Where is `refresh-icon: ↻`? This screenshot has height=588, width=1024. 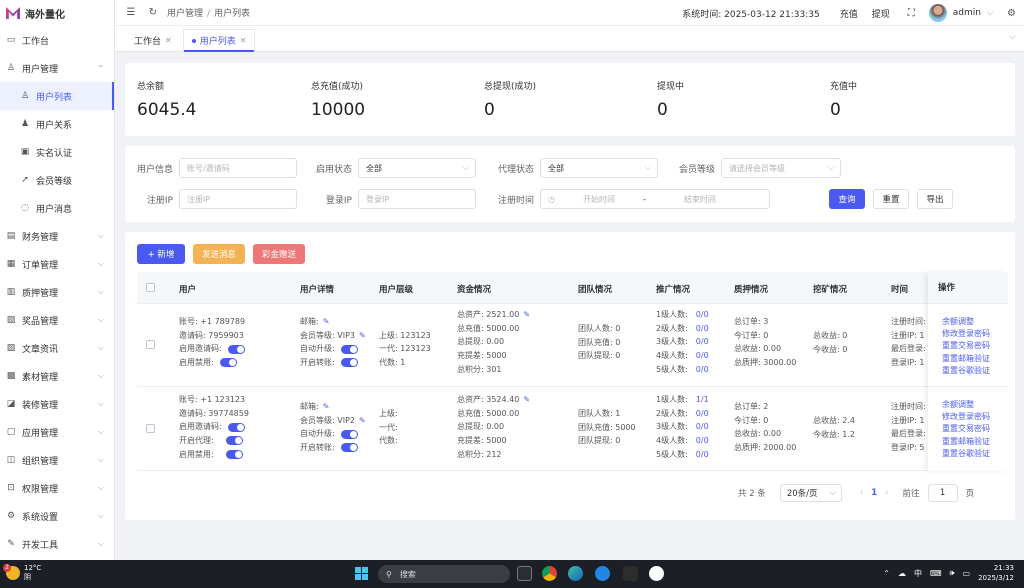
refresh-icon: ↻ is located at coordinates (153, 12).